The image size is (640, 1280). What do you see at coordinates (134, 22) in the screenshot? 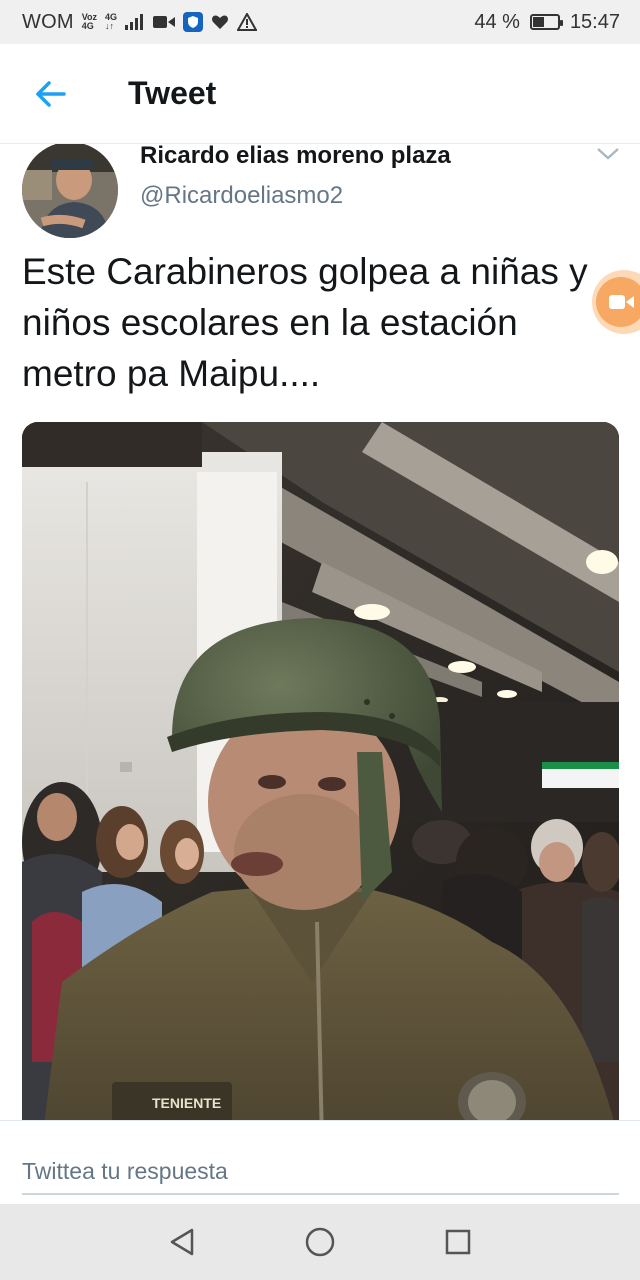
I see `signal-icon` at bounding box center [134, 22].